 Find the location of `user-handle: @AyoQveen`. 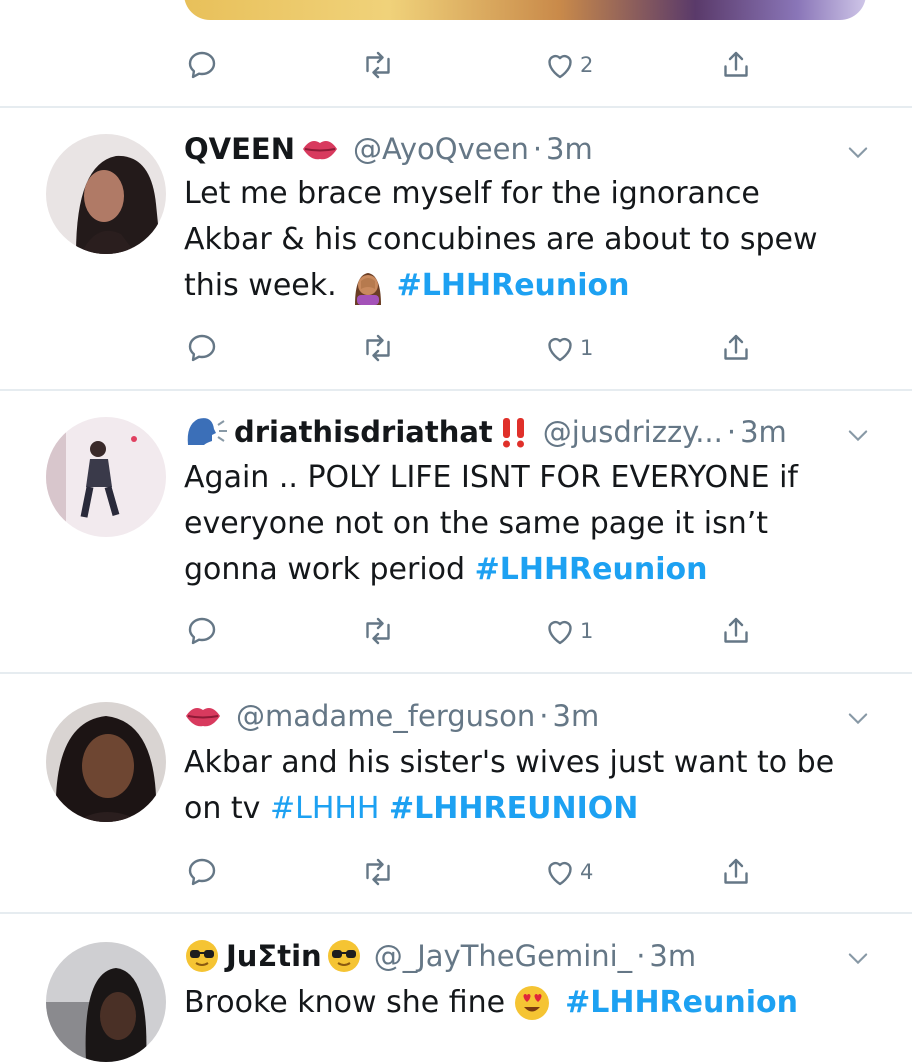

user-handle: @AyoQveen is located at coordinates (441, 149).